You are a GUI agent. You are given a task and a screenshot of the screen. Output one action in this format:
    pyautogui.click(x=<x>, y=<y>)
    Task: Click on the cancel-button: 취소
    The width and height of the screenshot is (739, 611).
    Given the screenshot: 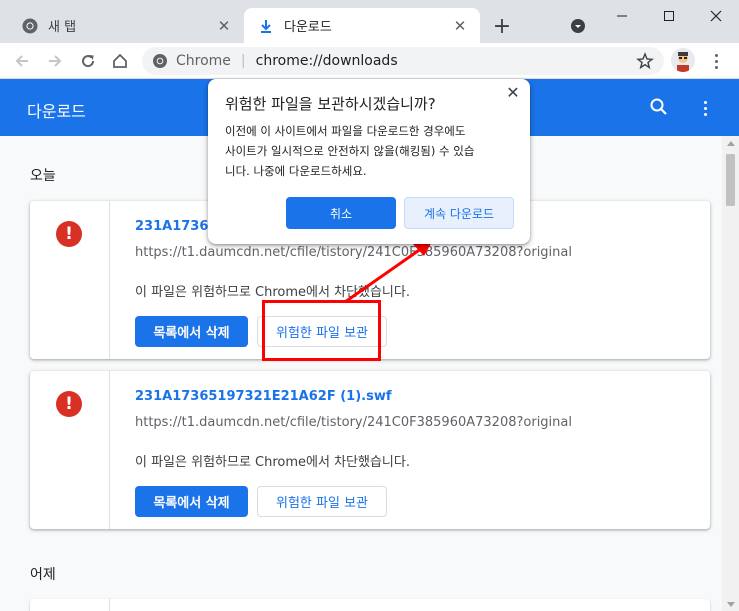 What is the action you would take?
    pyautogui.click(x=341, y=213)
    